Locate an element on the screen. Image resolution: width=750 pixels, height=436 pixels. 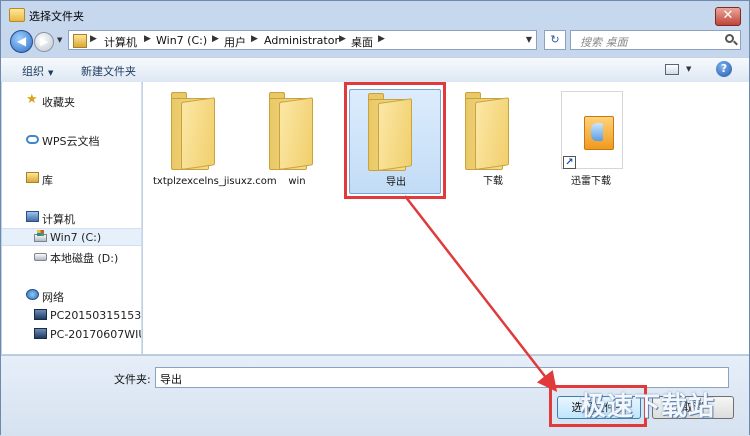
sidebar-item-favorites: ★ 收藏夹 is located at coordinates (71, 101).